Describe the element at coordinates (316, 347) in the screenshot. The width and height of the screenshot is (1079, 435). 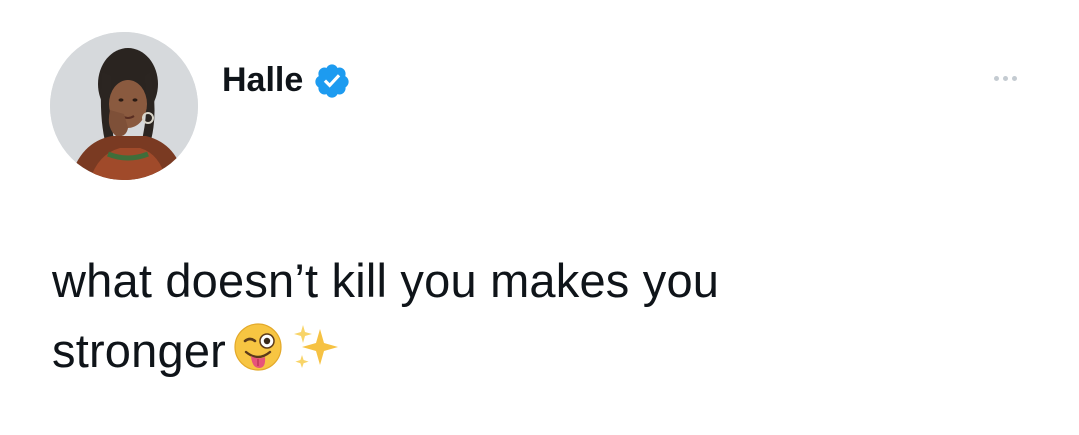
I see `sparkles-icon` at that location.